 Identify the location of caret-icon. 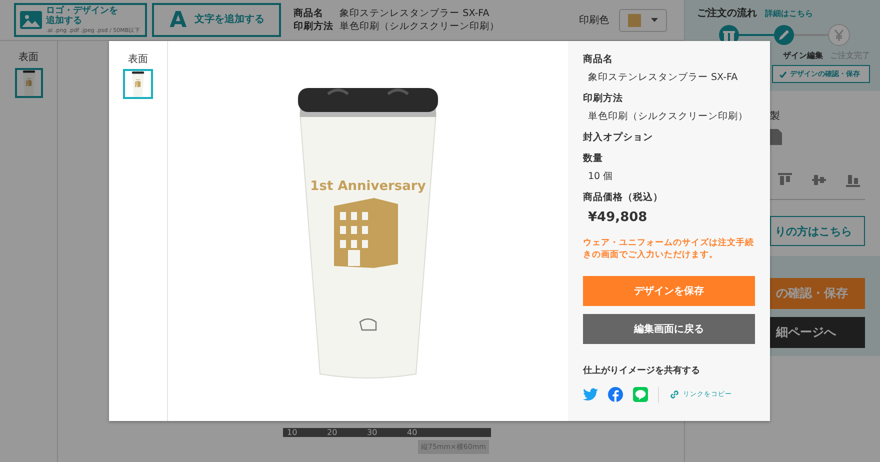
(654, 20).